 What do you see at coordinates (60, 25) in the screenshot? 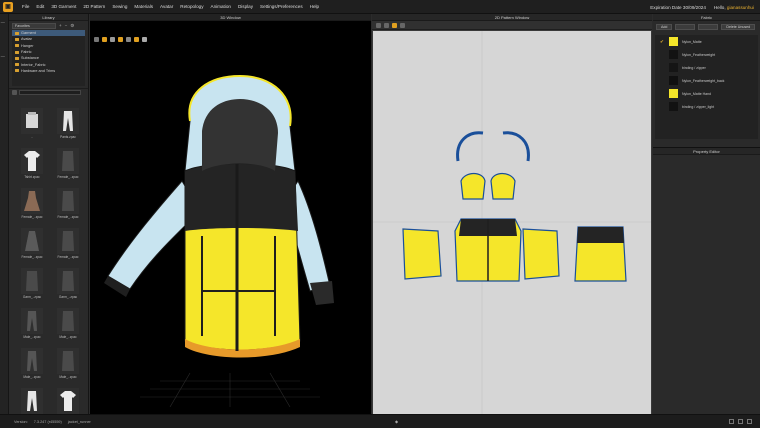
I see `add-favorite-icon: +` at bounding box center [60, 25].